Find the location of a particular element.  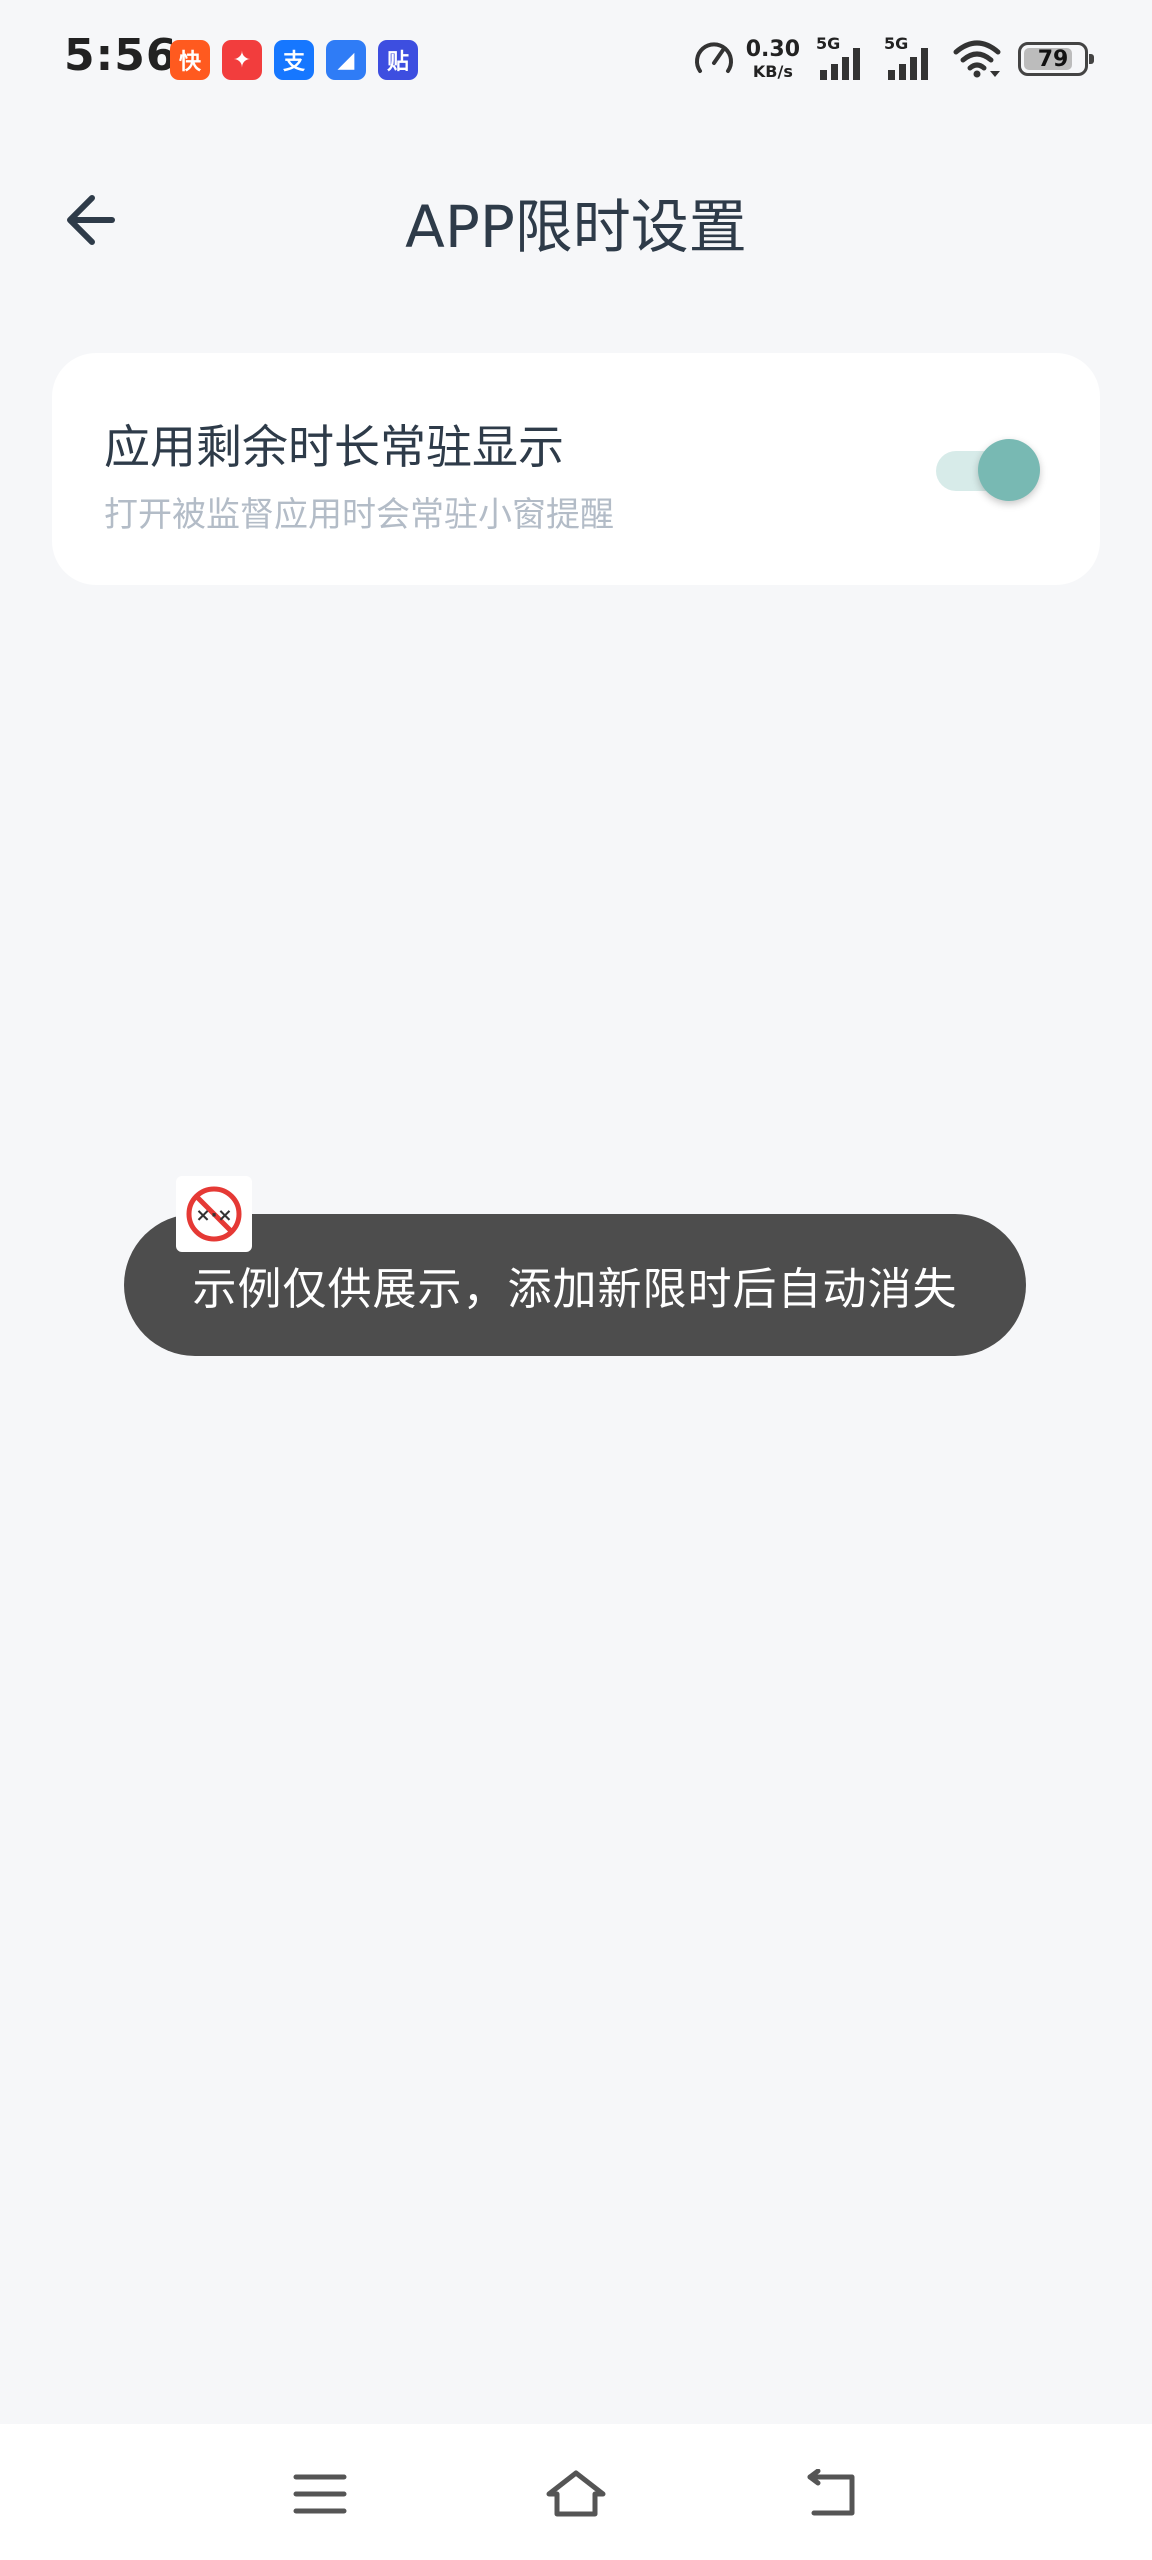

back-nav-button is located at coordinates (832, 2494).